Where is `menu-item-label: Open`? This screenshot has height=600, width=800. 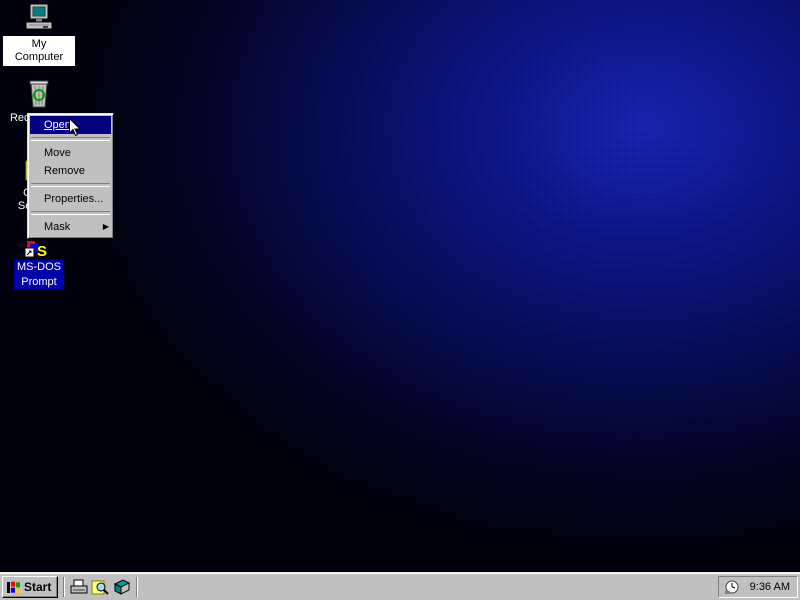 menu-item-label: Open is located at coordinates (57, 125).